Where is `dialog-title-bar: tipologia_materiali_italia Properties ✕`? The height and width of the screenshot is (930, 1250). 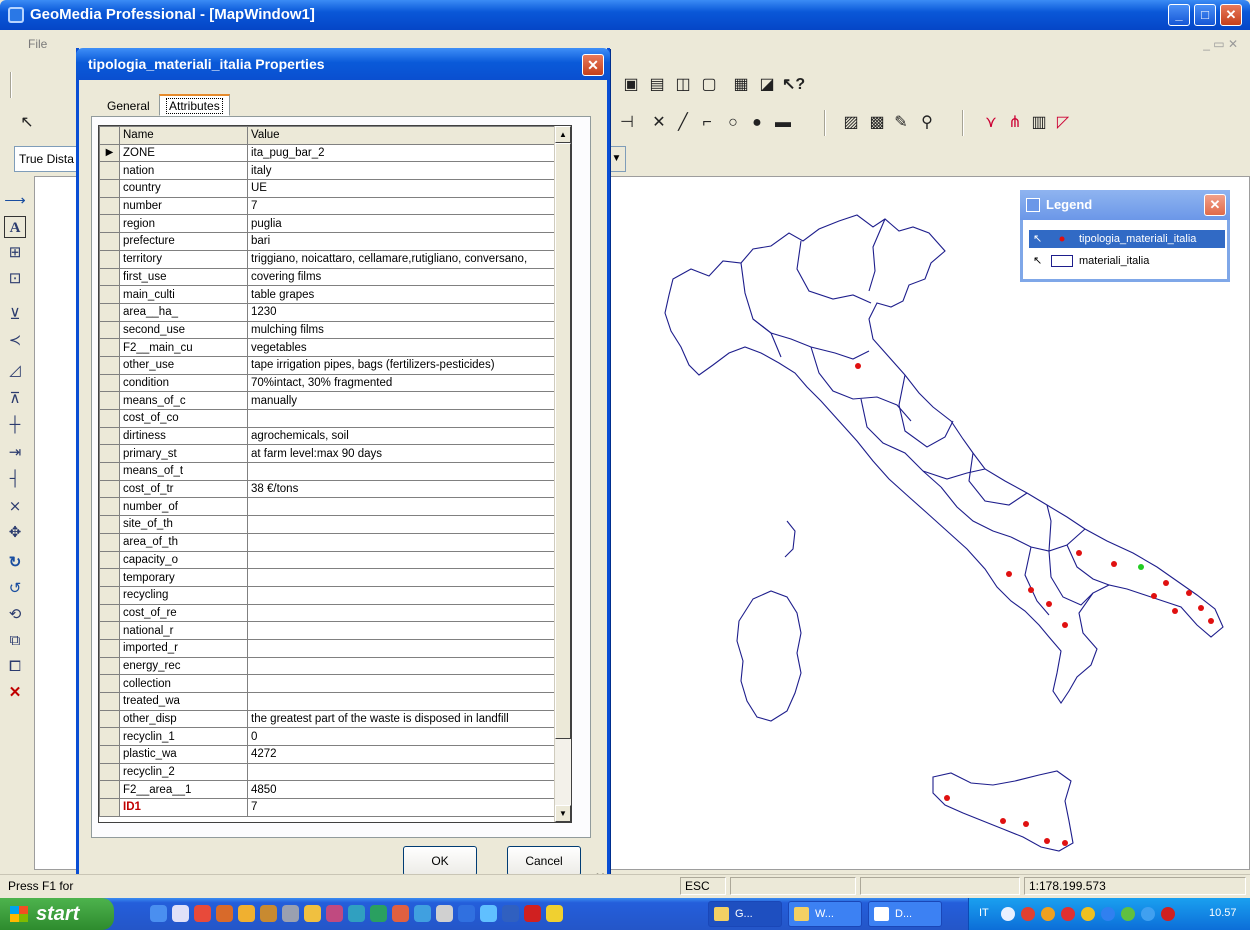 dialog-title-bar: tipologia_materiali_italia Properties ✕ is located at coordinates (343, 64).